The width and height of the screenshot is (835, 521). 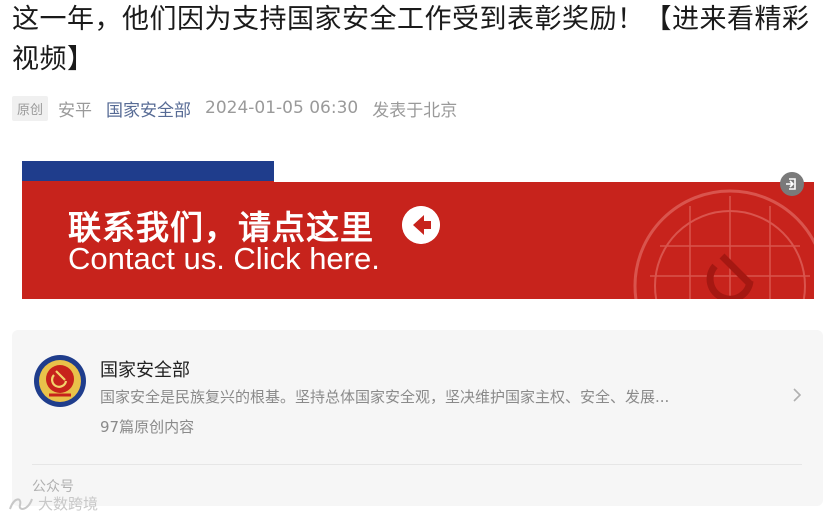 I want to click on article-title: 这一年，他们因为支持国家安全工作受到表彰奖励！【进来看精彩视频】, so click(x=411, y=39).